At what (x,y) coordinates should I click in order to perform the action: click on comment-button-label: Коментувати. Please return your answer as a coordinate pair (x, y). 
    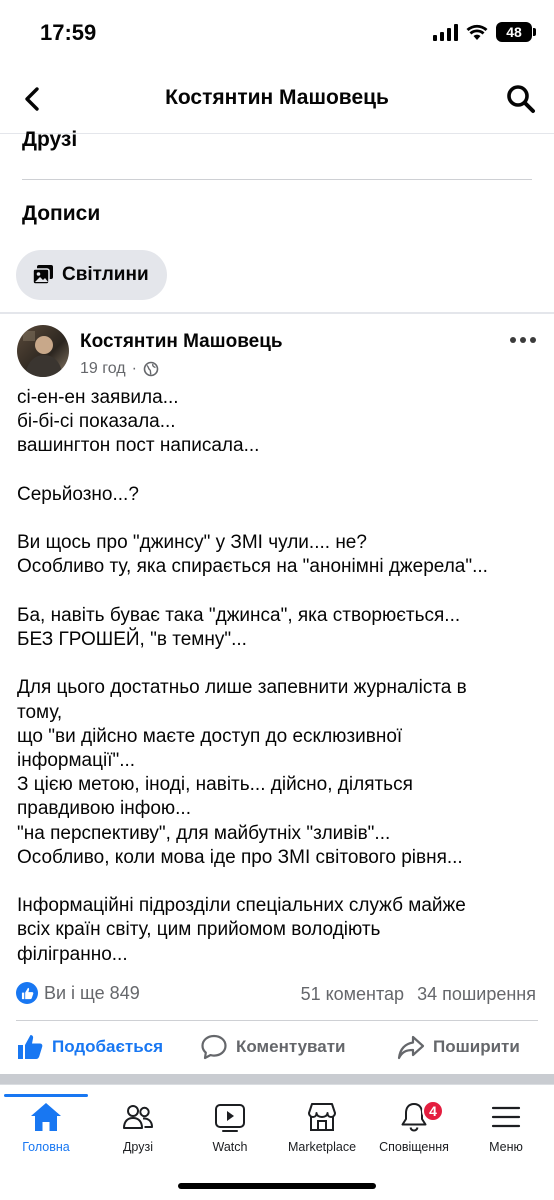
    Looking at the image, I should click on (291, 1046).